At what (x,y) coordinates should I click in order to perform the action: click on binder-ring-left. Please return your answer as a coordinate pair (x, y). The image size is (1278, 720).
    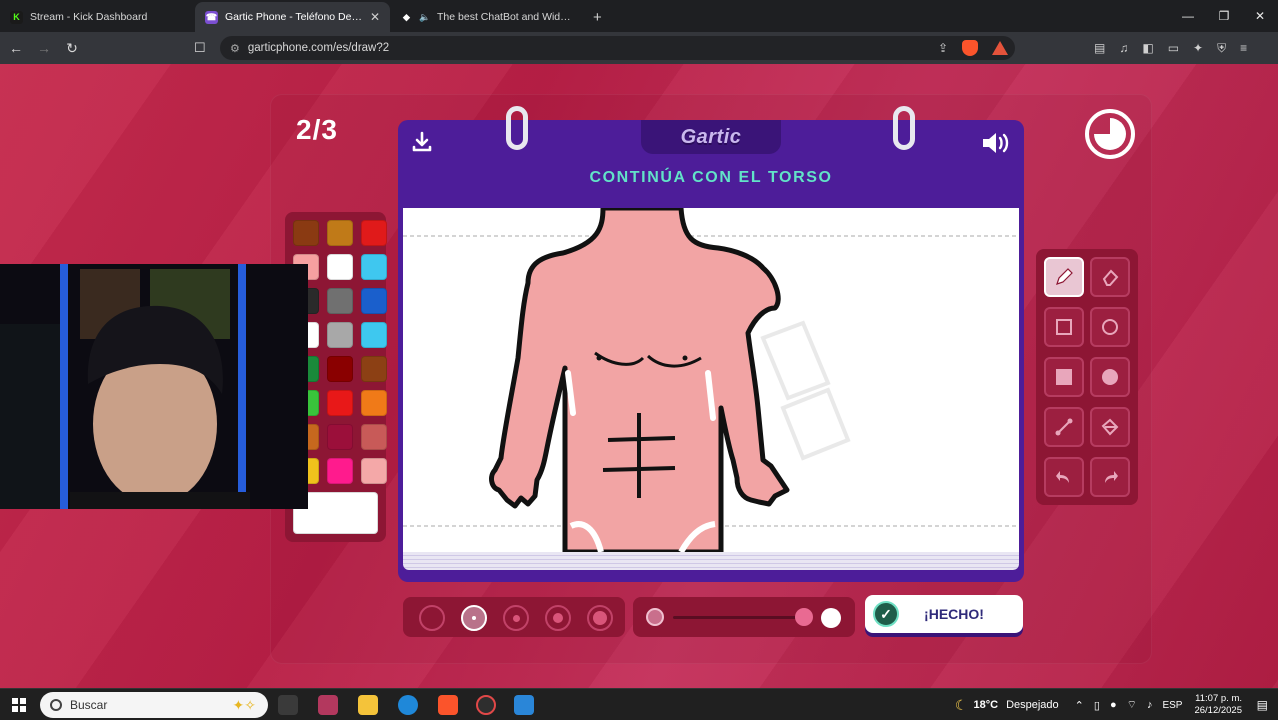
    Looking at the image, I should click on (517, 128).